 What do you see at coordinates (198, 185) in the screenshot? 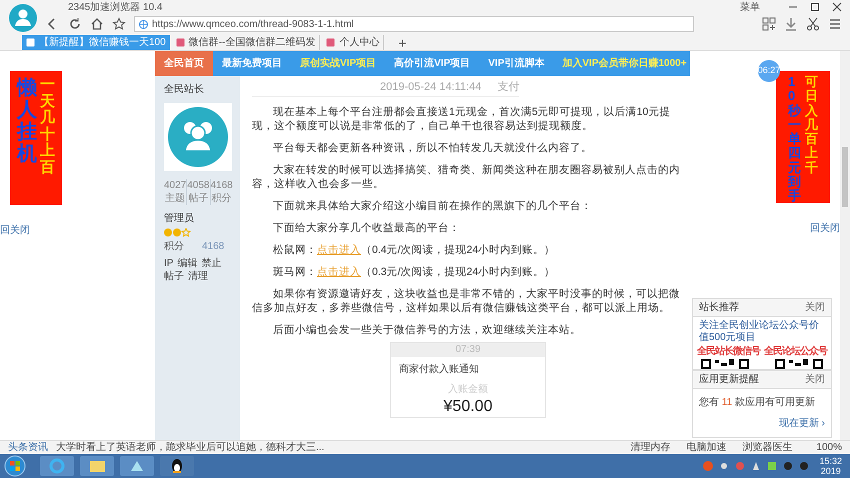
I see `stat-value: 4058` at bounding box center [198, 185].